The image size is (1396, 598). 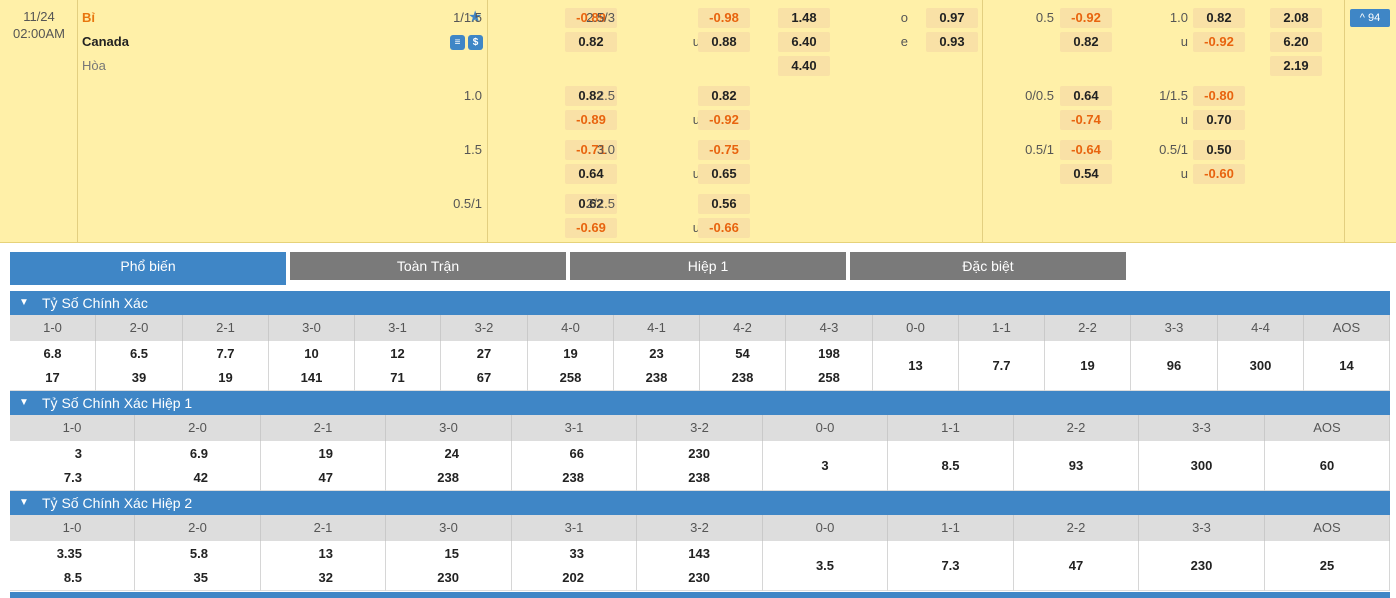 What do you see at coordinates (323, 466) in the screenshot?
I see `score-odds-cell: 19 47` at bounding box center [323, 466].